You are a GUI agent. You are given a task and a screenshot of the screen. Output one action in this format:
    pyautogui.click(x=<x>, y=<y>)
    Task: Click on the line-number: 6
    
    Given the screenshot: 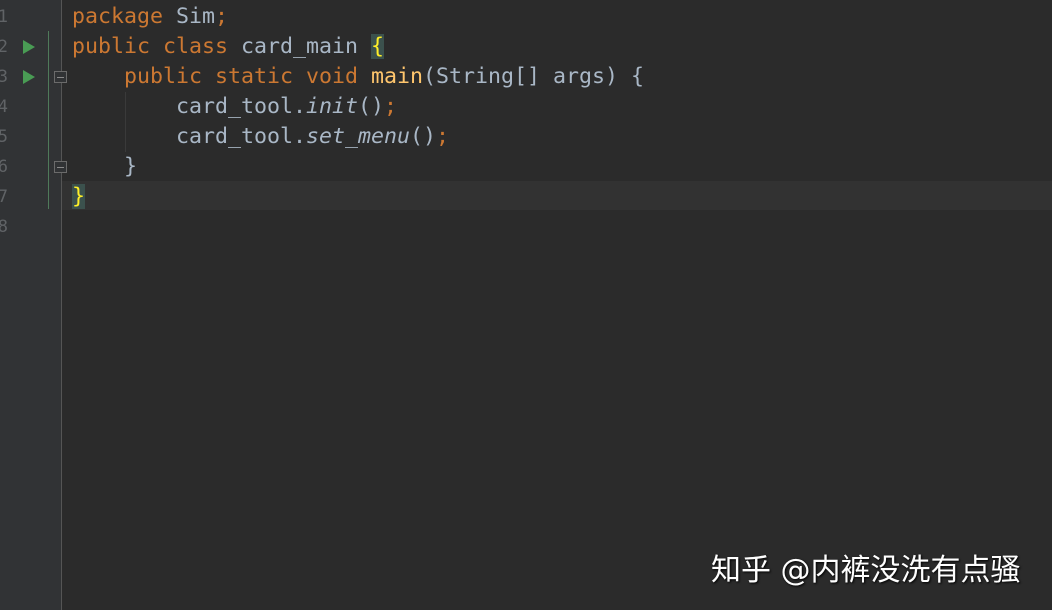 What is the action you would take?
    pyautogui.click(x=4, y=167)
    